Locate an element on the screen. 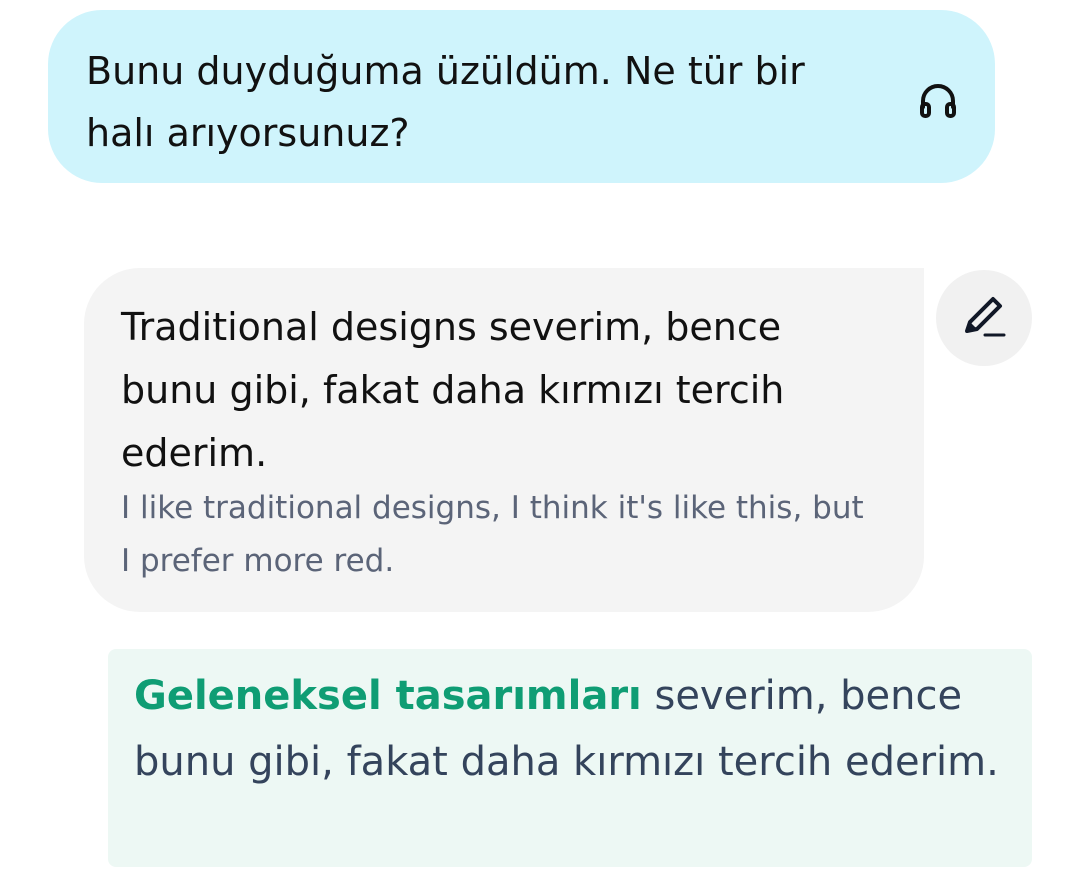  edit-message-button is located at coordinates (984, 318).